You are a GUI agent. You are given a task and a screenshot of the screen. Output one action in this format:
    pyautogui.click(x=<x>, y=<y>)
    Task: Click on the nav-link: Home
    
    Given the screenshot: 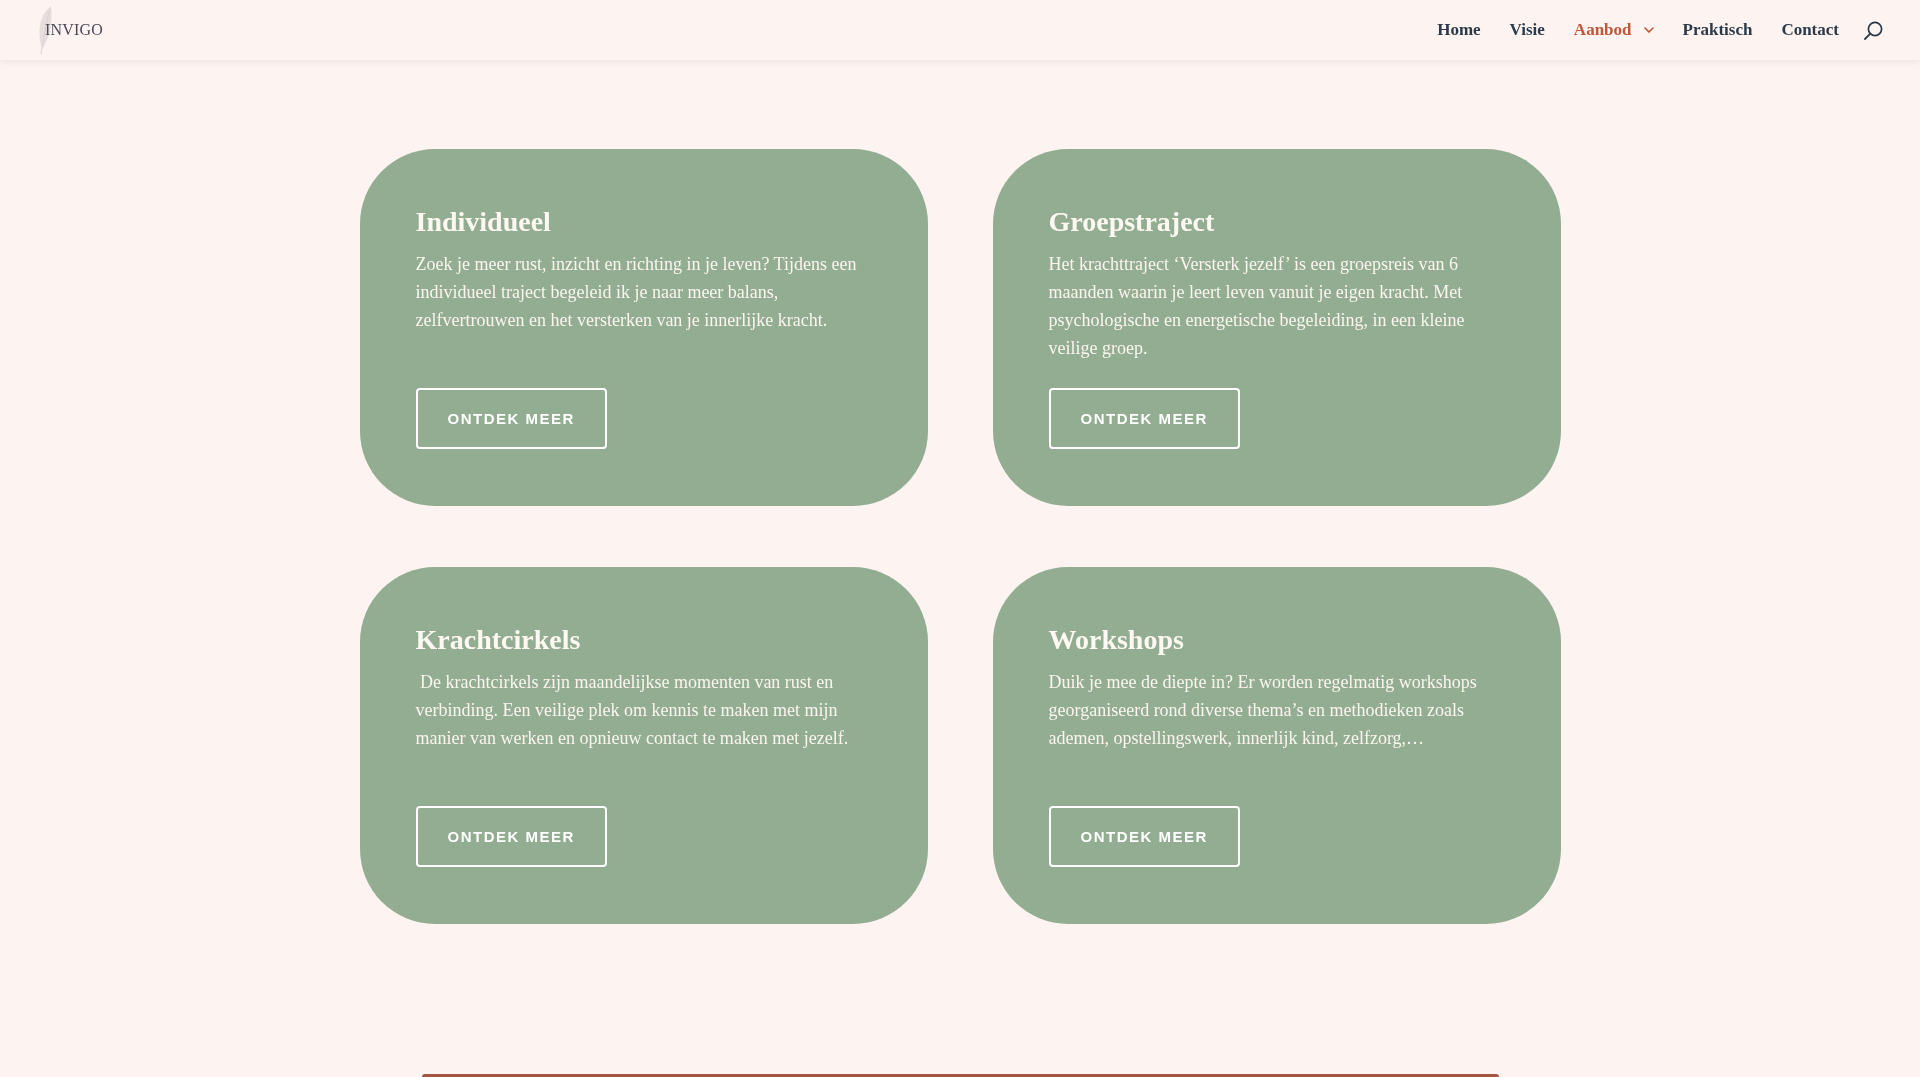 What is the action you would take?
    pyautogui.click(x=1459, y=30)
    